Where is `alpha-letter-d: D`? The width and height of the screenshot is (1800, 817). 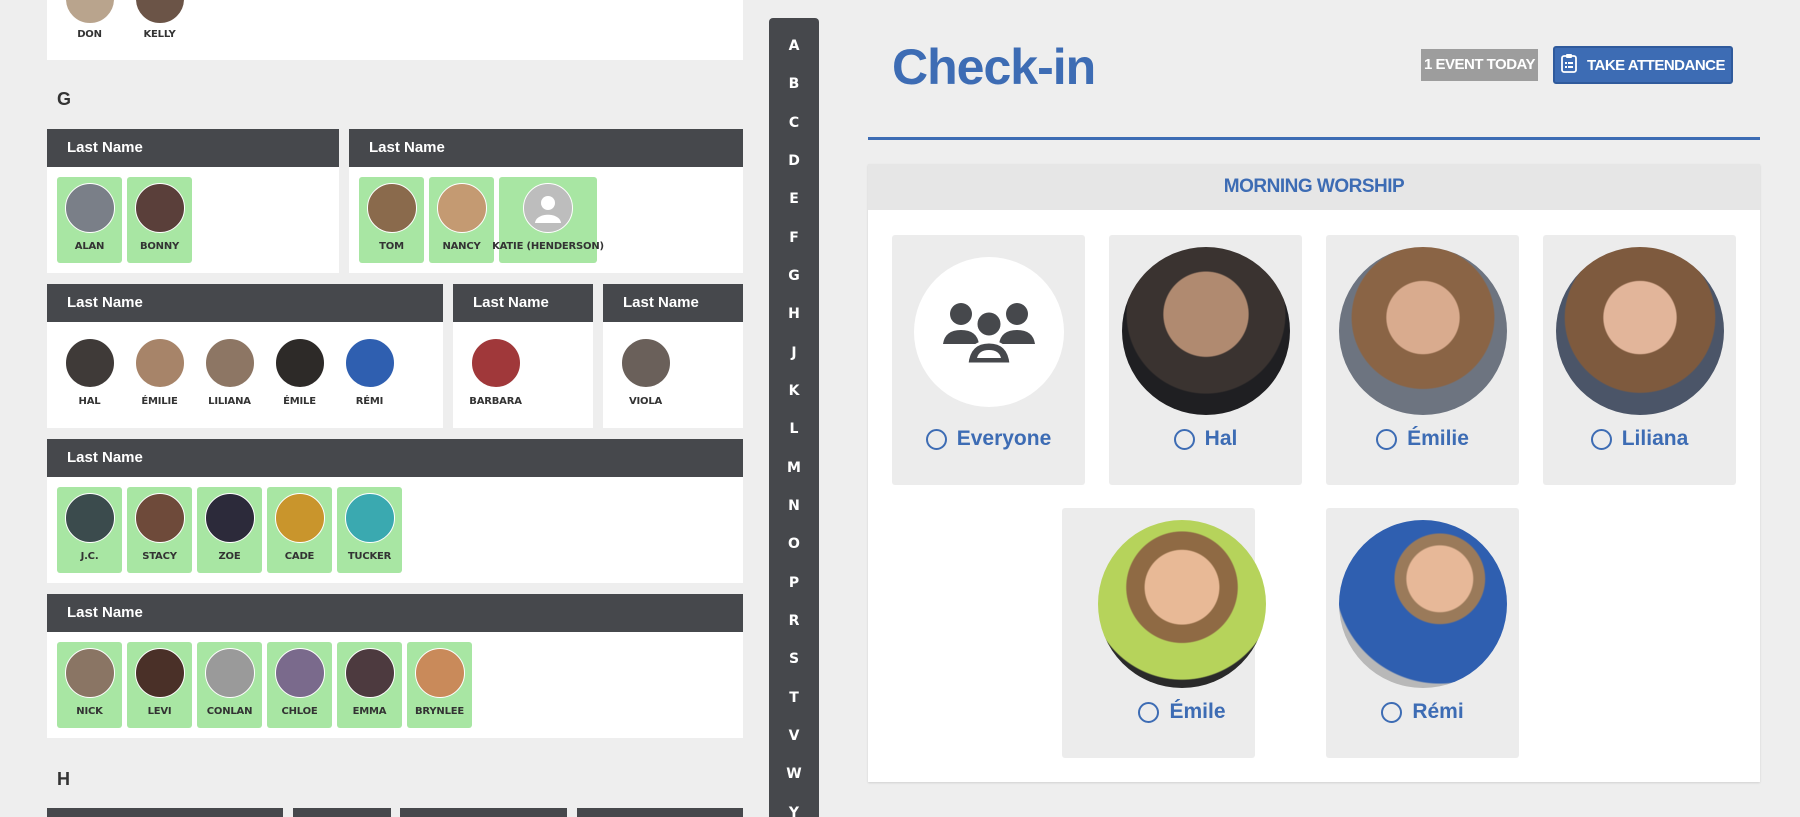
alpha-letter-d: D is located at coordinates (794, 161).